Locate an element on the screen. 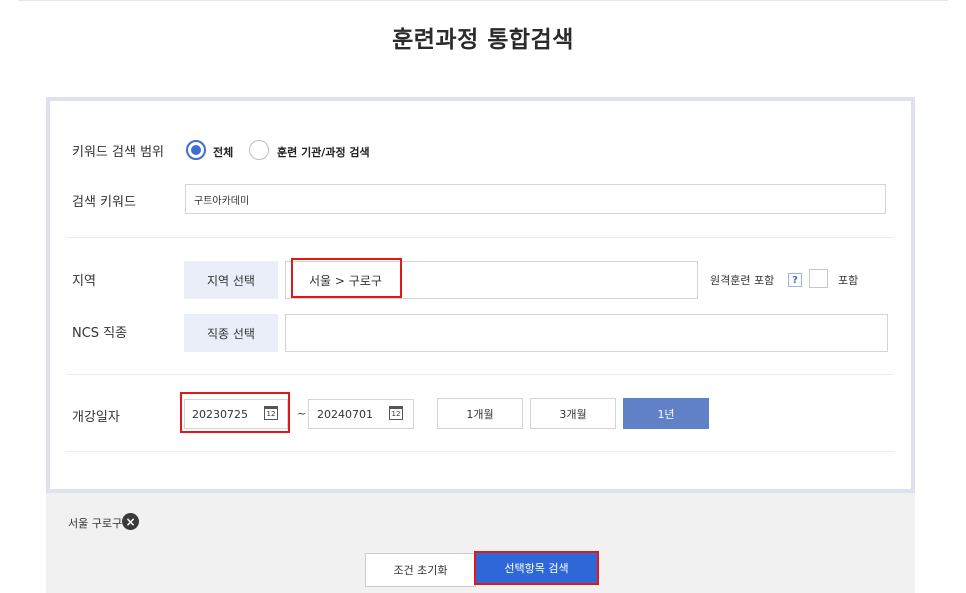 The width and height of the screenshot is (966, 593). top-divider is located at coordinates (483, 0).